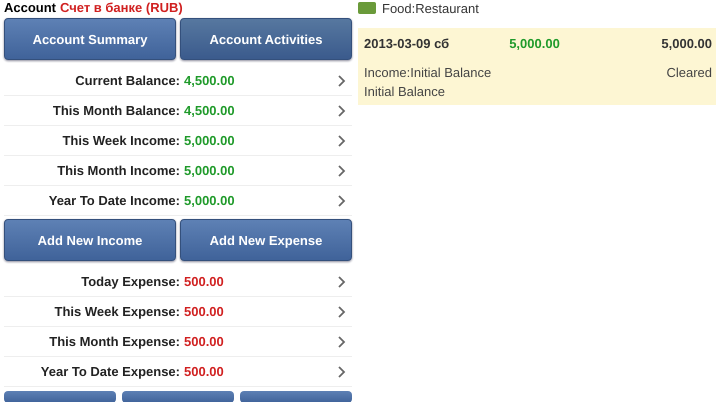  Describe the element at coordinates (127, 80) in the screenshot. I see `row-label: Current Balance:` at that location.